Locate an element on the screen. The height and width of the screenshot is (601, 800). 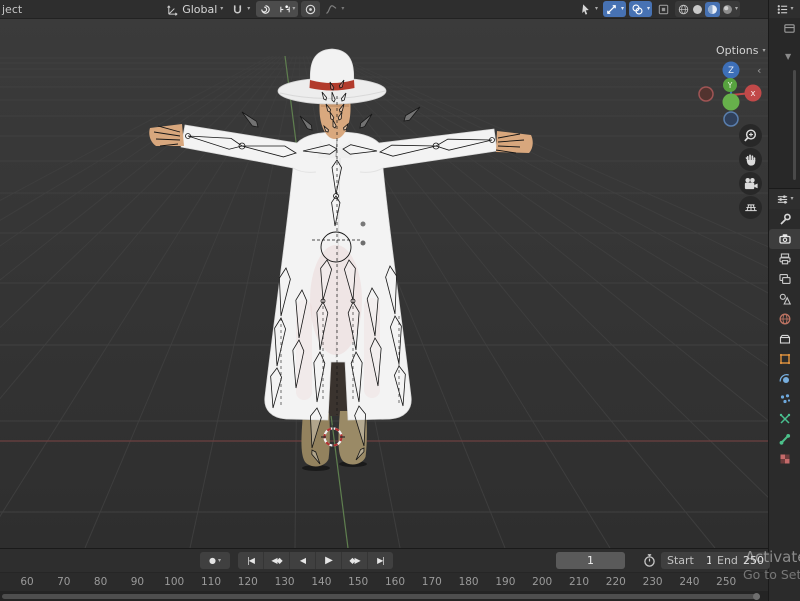
properties-editor-type-button: ▾ is located at coordinates (784, 199).